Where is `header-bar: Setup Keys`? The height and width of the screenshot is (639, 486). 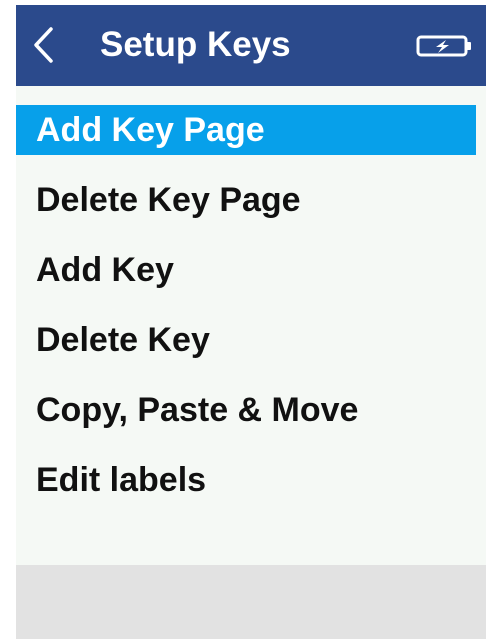 header-bar: Setup Keys is located at coordinates (251, 45).